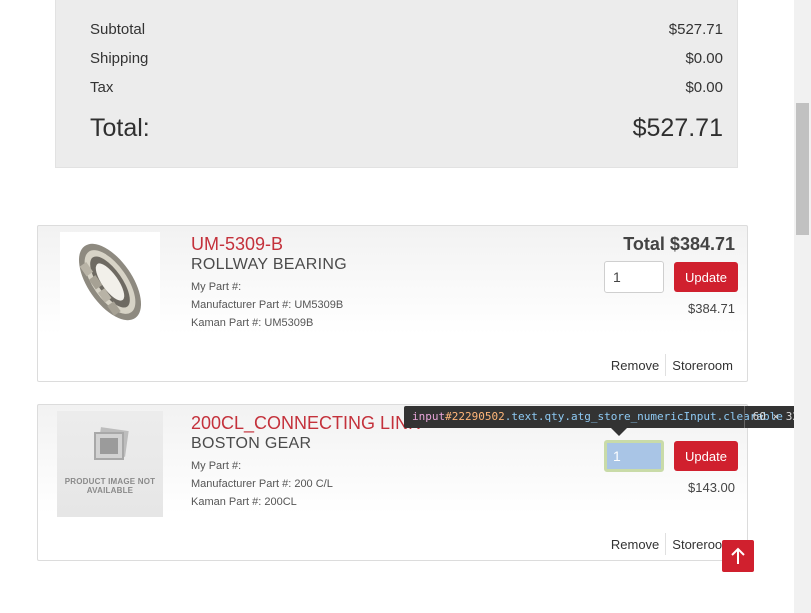 This screenshot has width=811, height=613. Describe the element at coordinates (237, 244) in the screenshot. I see `product-name: UM-5309-B` at that location.